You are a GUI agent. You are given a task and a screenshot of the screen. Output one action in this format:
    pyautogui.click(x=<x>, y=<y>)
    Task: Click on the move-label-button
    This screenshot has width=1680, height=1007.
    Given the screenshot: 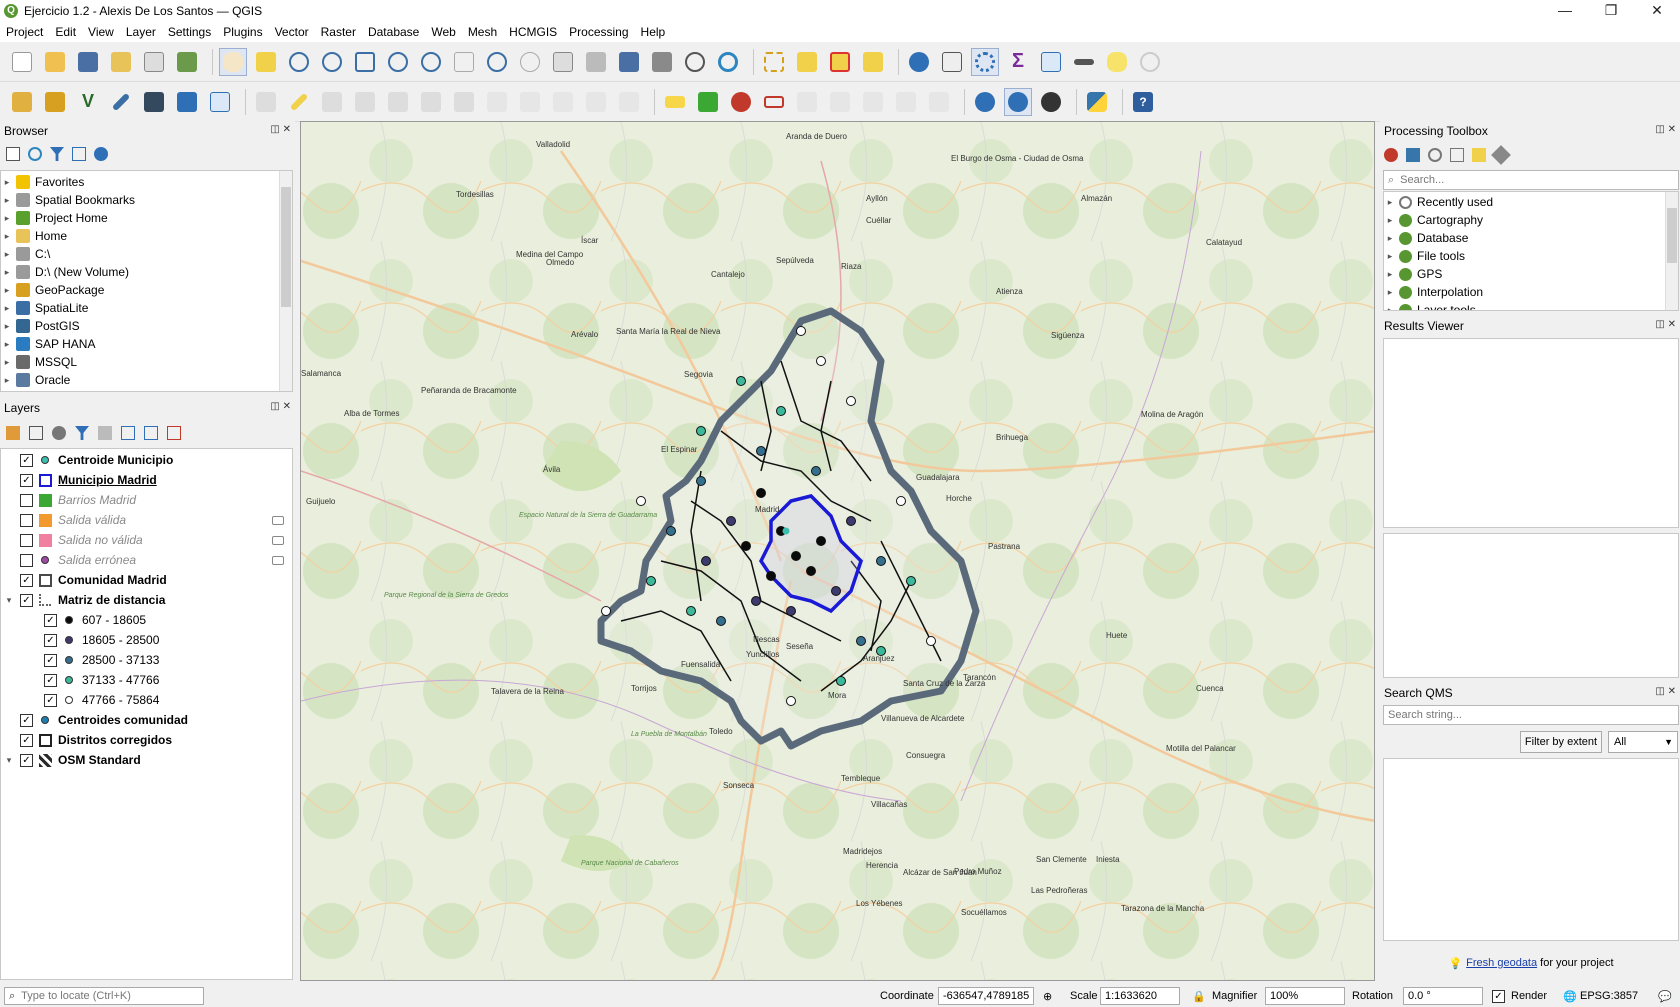 What is the action you would take?
    pyautogui.click(x=807, y=102)
    